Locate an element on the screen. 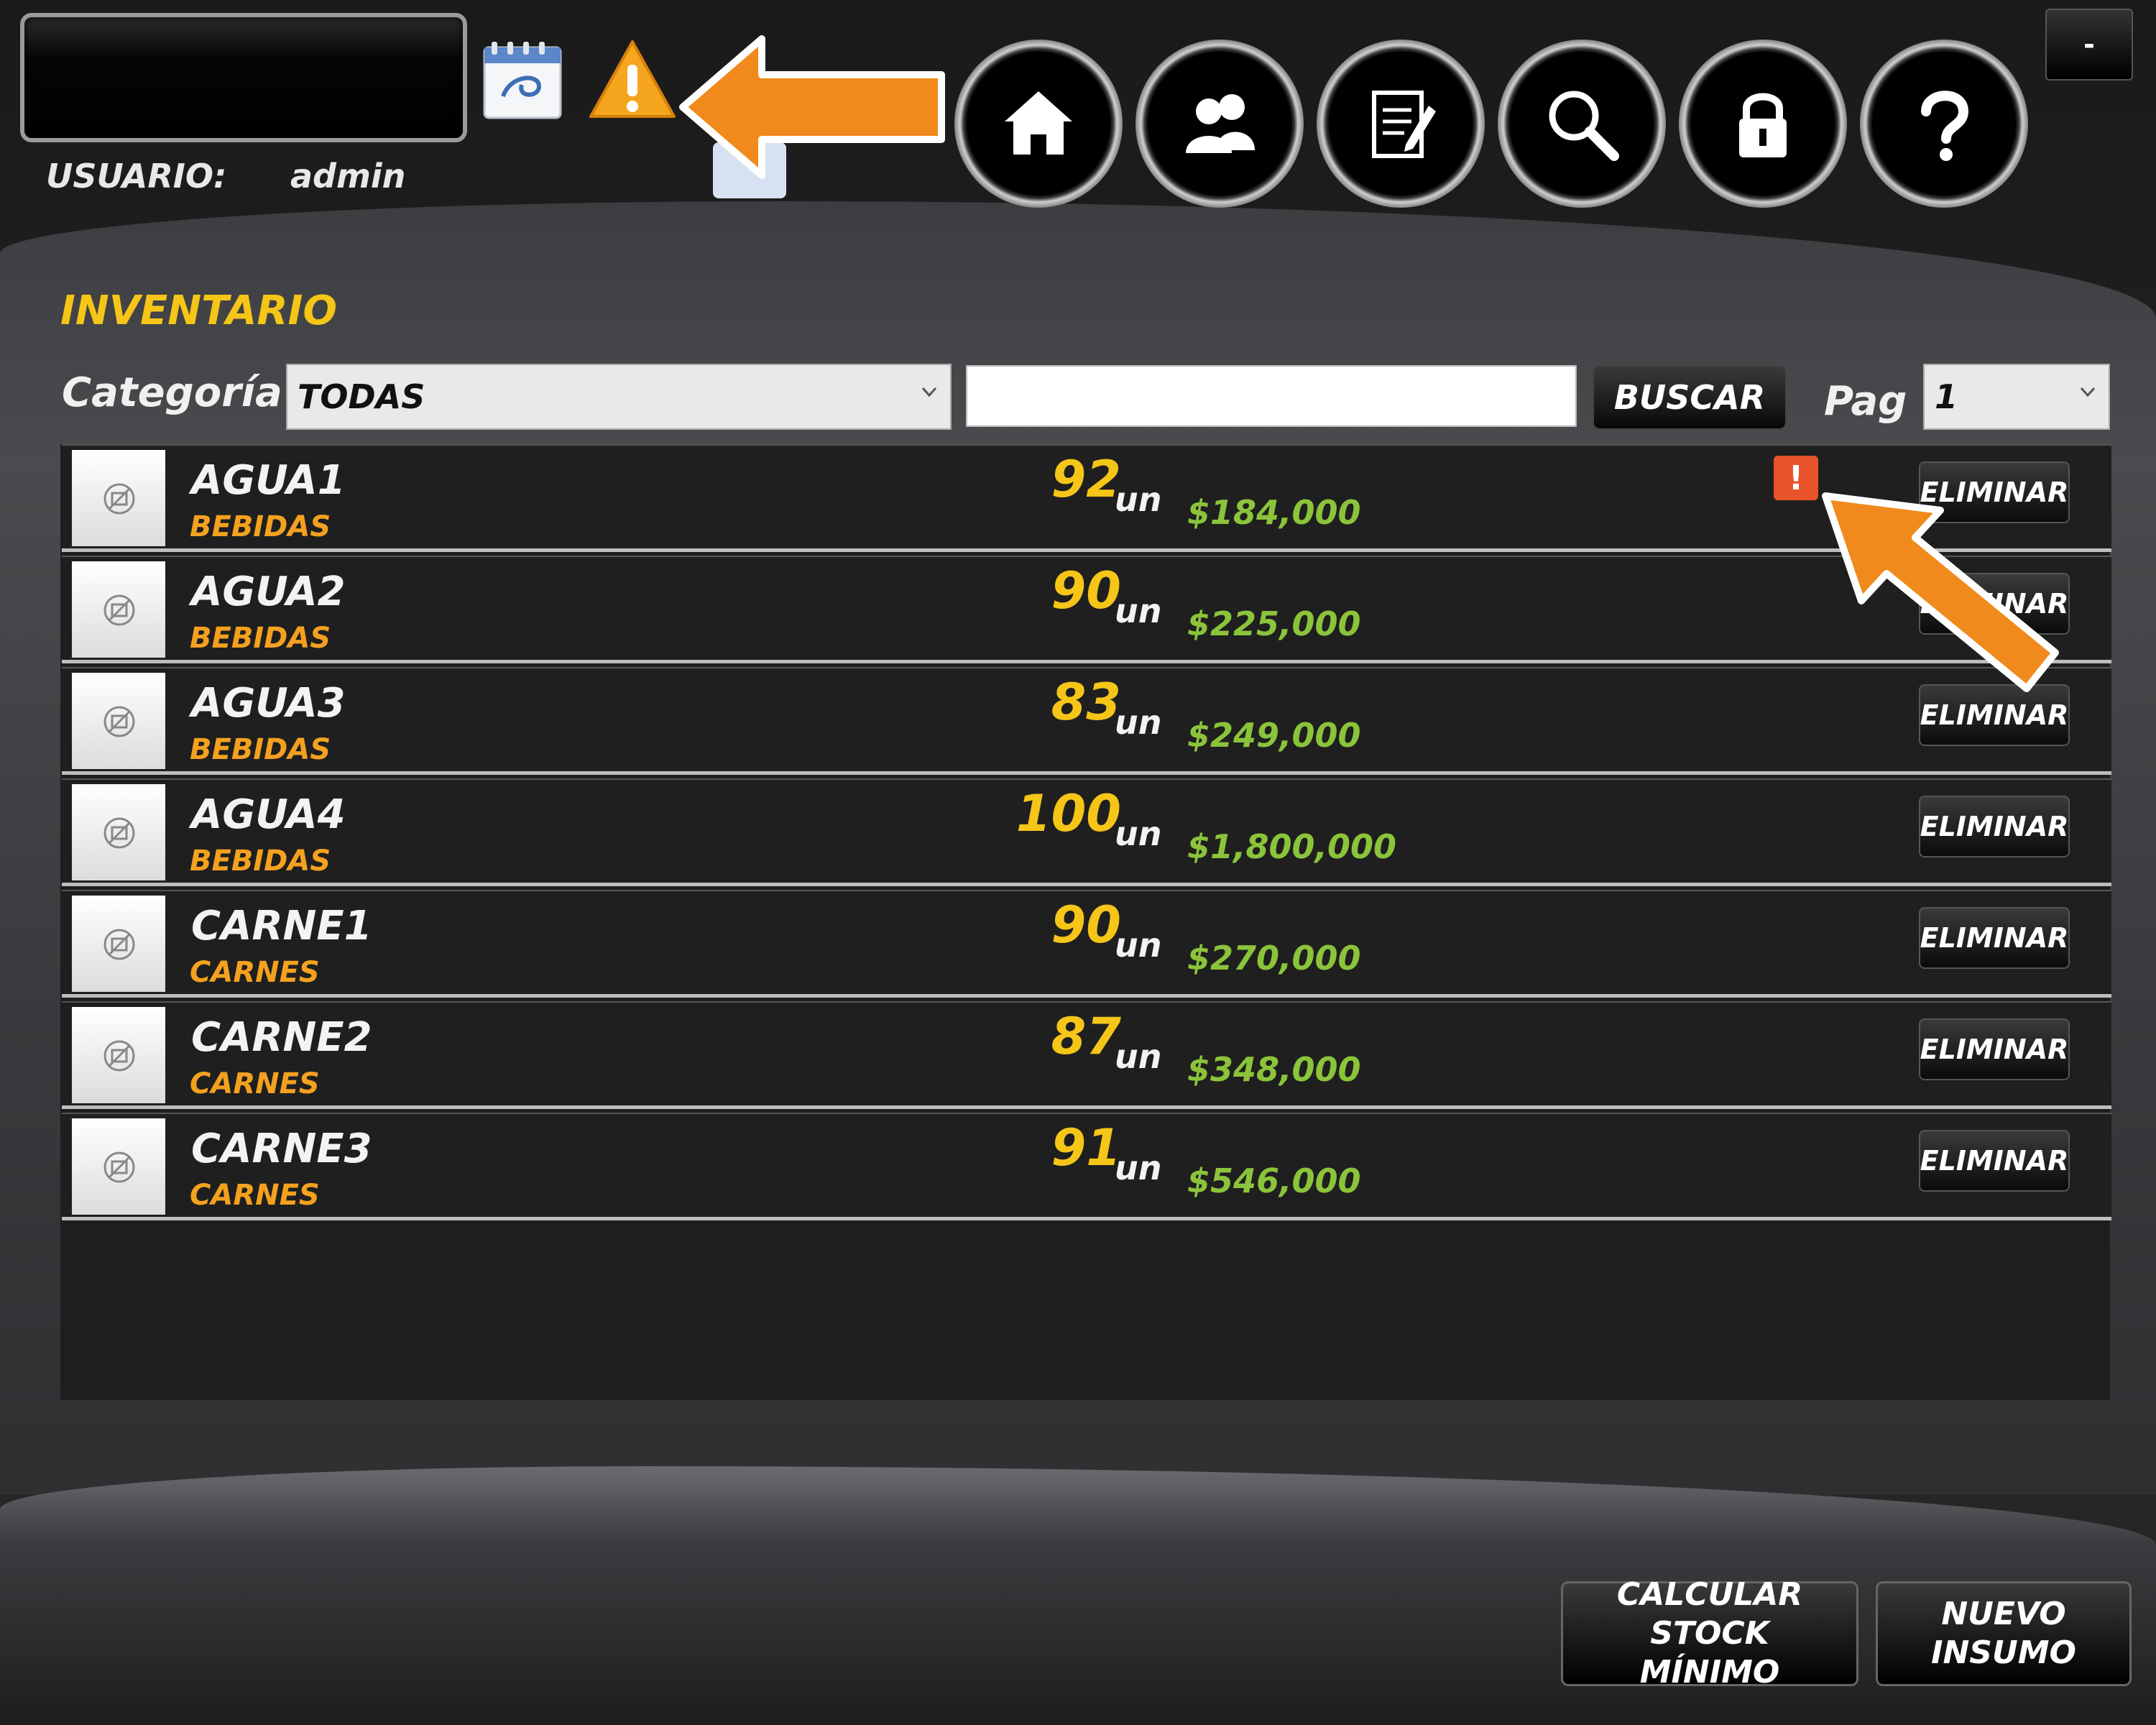 This screenshot has width=2156, height=1725. item-price: $546,000 is located at coordinates (1274, 1181).